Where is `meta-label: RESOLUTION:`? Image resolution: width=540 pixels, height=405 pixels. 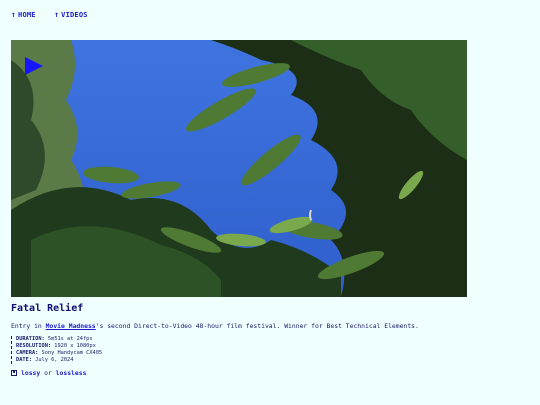
meta-label: RESOLUTION: is located at coordinates (34, 346).